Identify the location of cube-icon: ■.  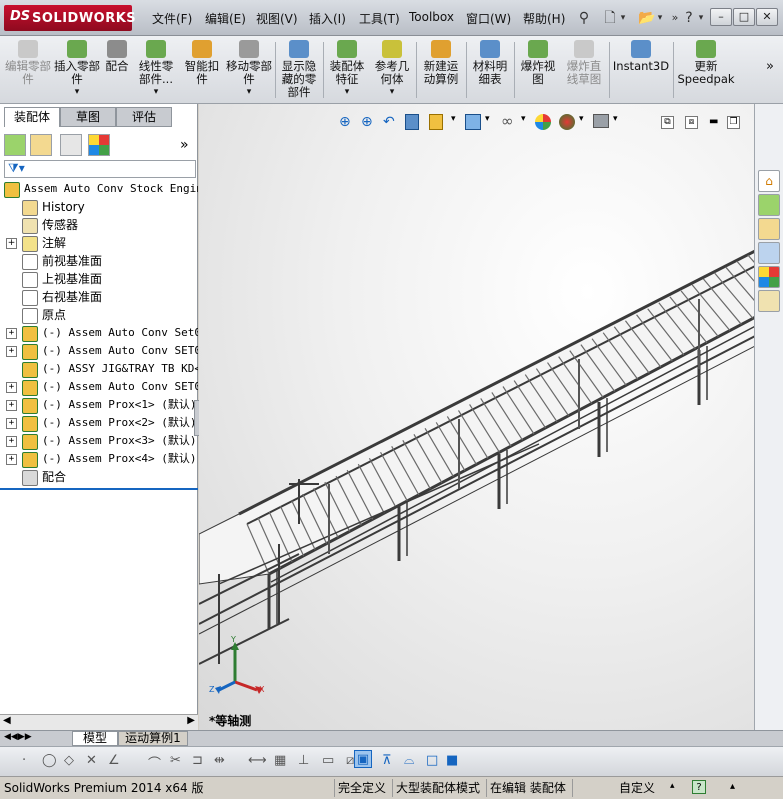
(452, 760).